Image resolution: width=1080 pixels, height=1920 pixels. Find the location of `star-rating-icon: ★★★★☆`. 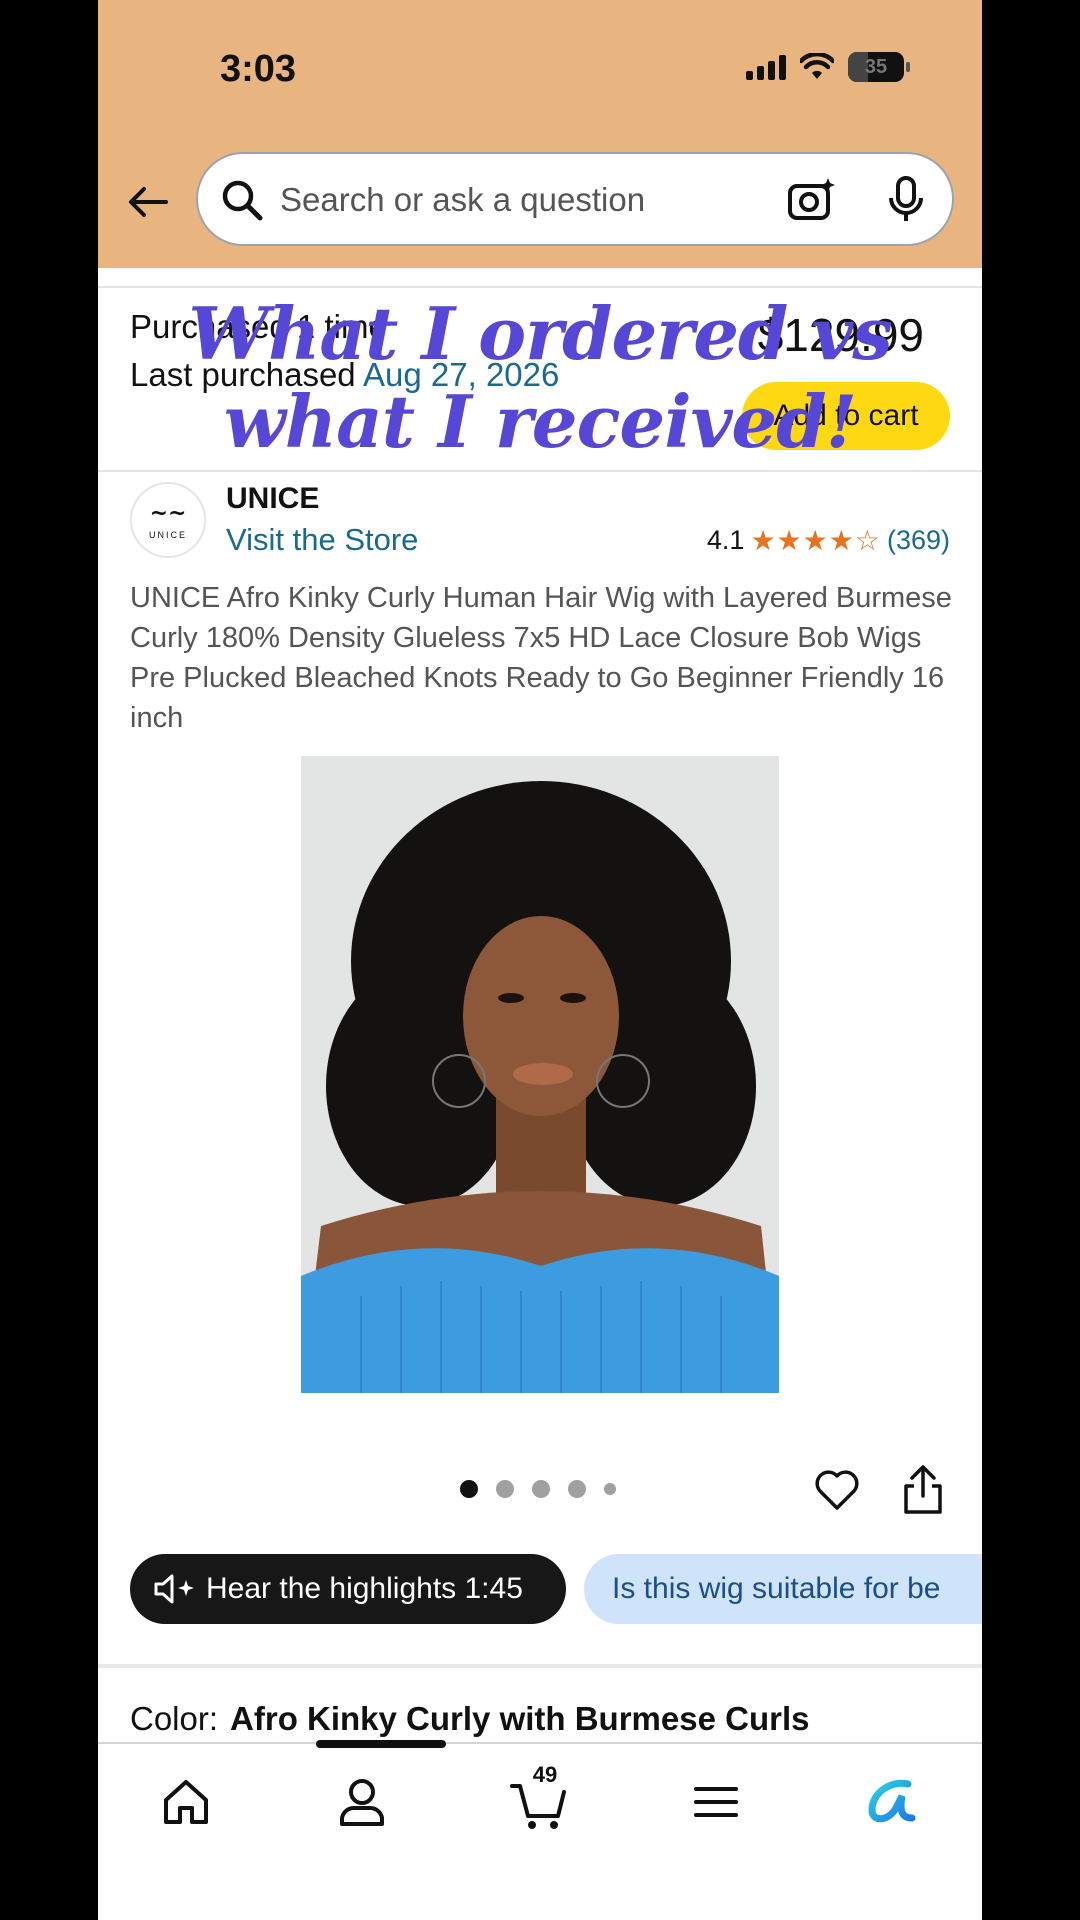

star-rating-icon: ★★★★☆ is located at coordinates (815, 540).